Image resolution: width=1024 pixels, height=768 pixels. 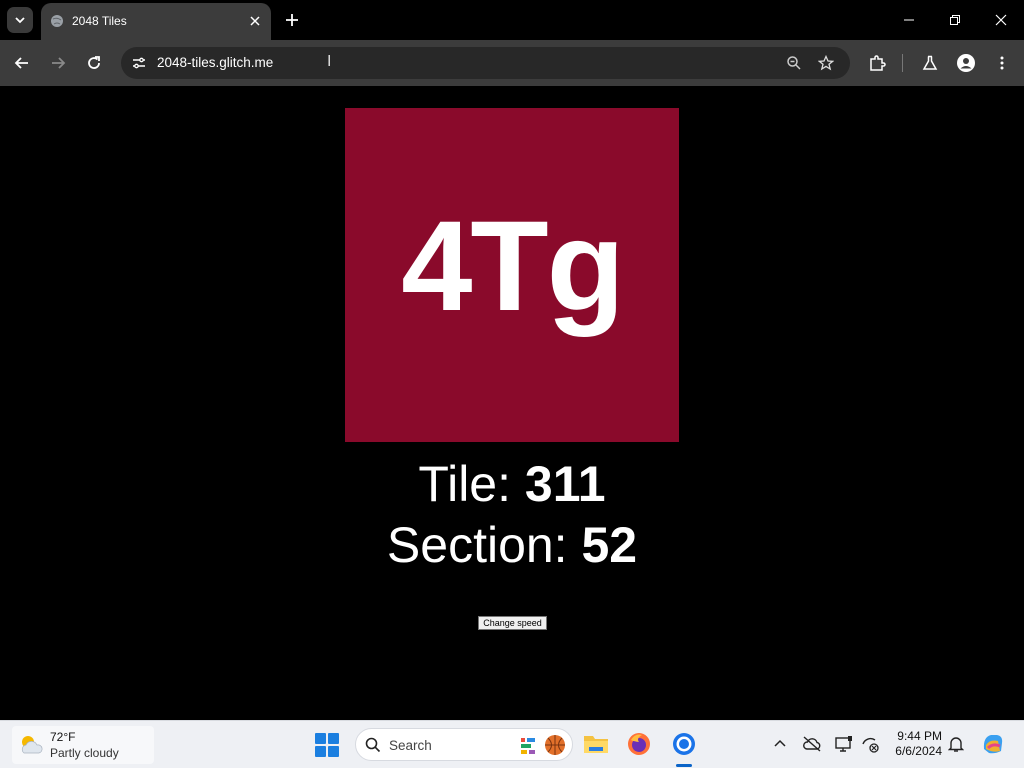 I want to click on monitor-icon, so click(x=843, y=744).